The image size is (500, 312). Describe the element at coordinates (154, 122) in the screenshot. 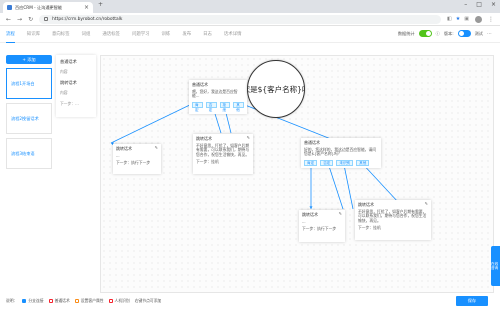

I see `connector-line` at that location.